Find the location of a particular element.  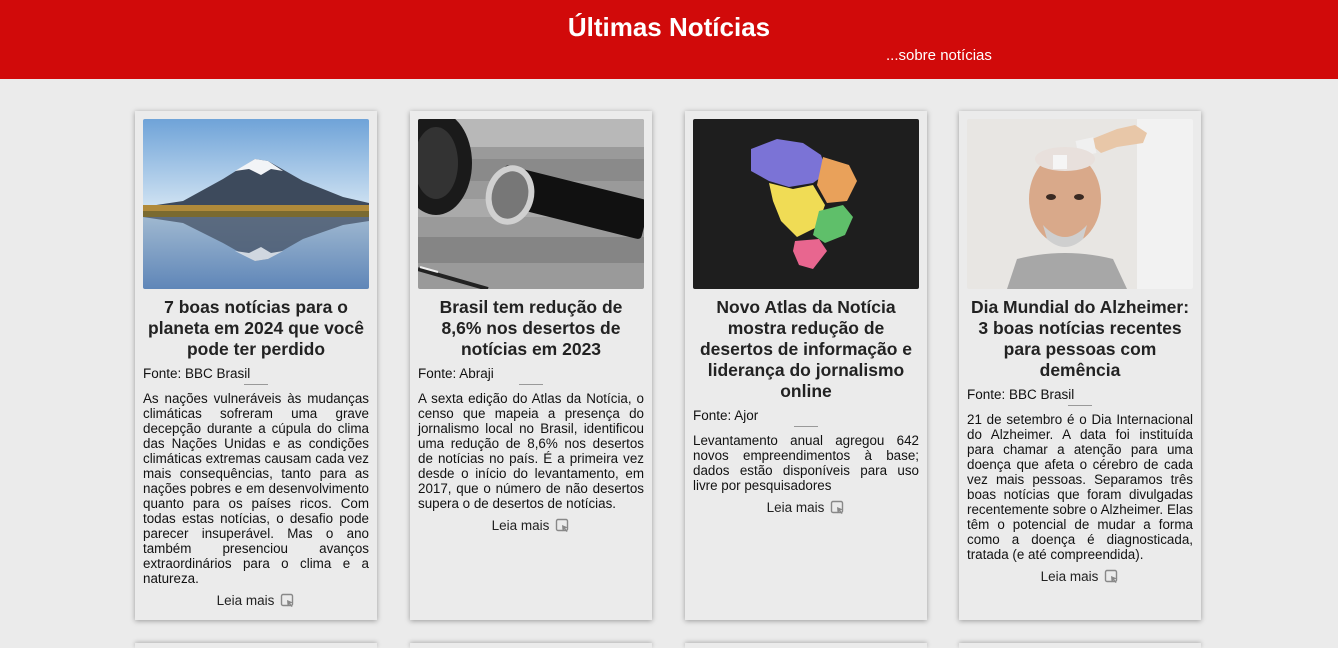

page-header: Últimas Notícias ...sobre notícias is located at coordinates (669, 39).